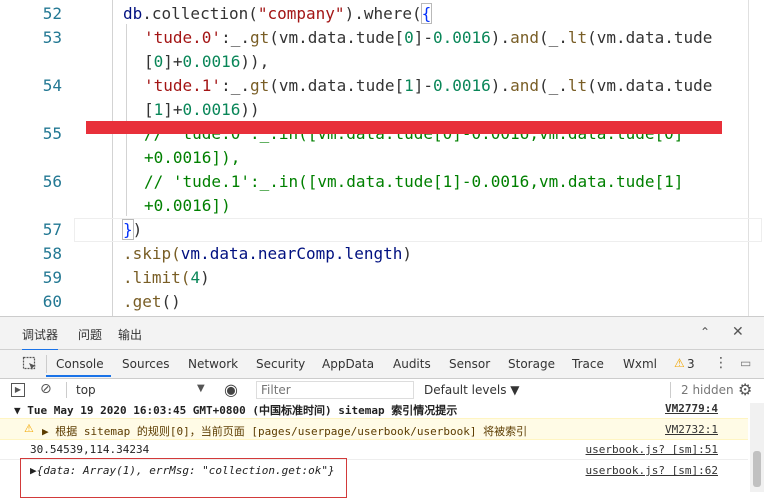  I want to click on drawer-tabbar: 调试器 问题 输出 ⌃ ✕, so click(382, 334).